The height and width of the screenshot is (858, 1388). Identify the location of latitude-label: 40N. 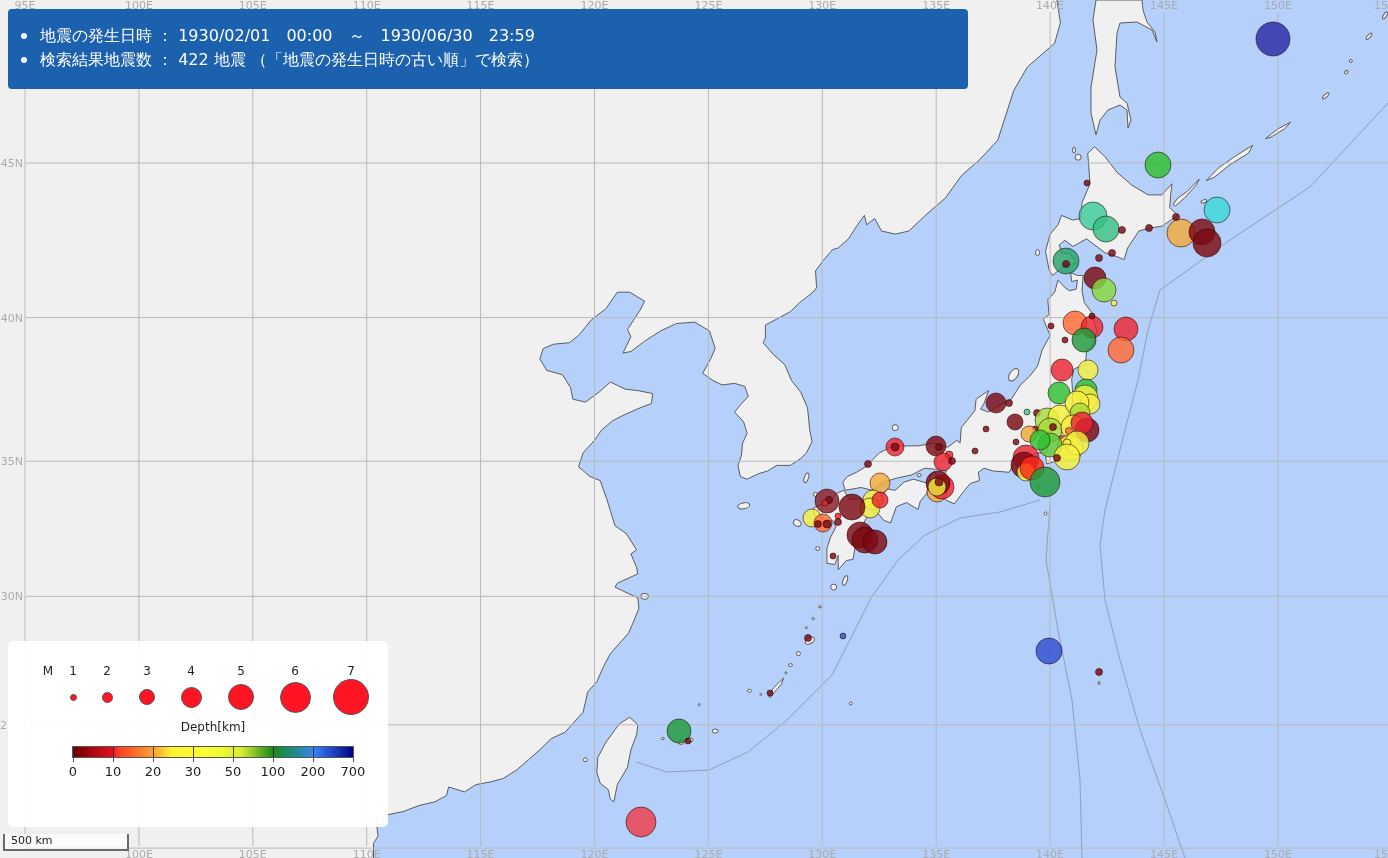
(11, 318).